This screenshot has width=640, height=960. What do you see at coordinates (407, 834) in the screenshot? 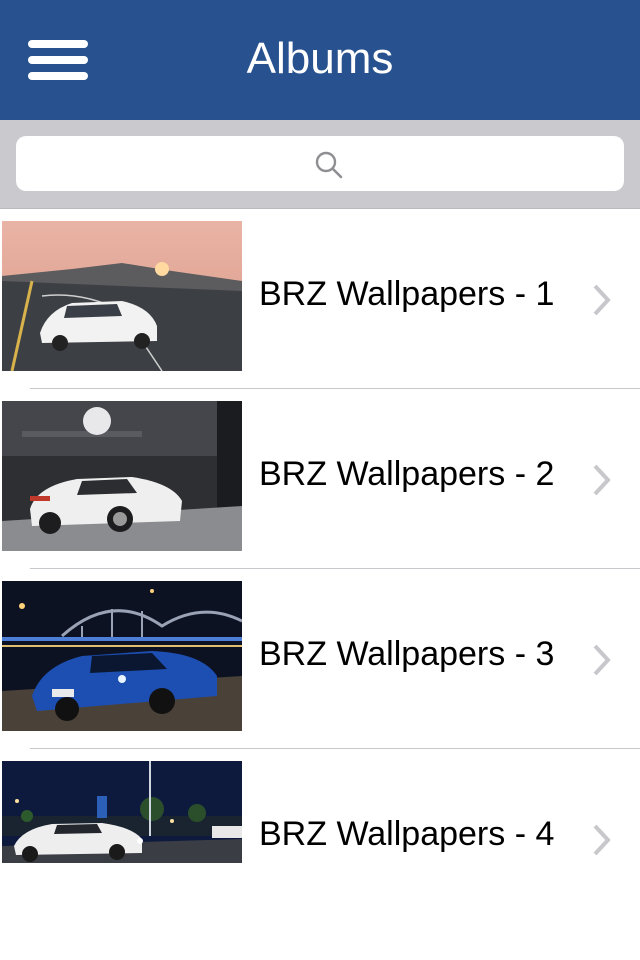
I see `album-title: BRZ Wallpapers - 4` at bounding box center [407, 834].